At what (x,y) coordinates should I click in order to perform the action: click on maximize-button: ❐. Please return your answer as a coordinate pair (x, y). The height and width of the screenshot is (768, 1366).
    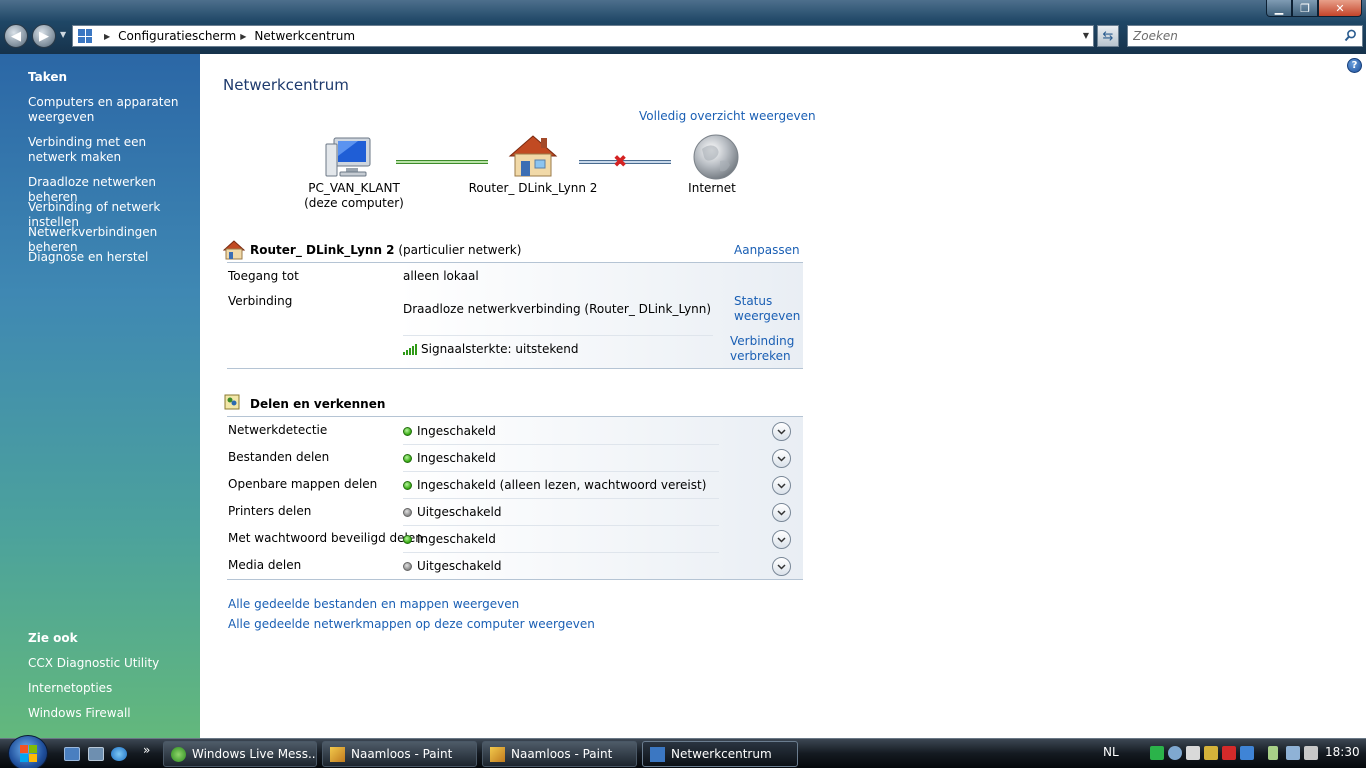
    Looking at the image, I should click on (1305, 8).